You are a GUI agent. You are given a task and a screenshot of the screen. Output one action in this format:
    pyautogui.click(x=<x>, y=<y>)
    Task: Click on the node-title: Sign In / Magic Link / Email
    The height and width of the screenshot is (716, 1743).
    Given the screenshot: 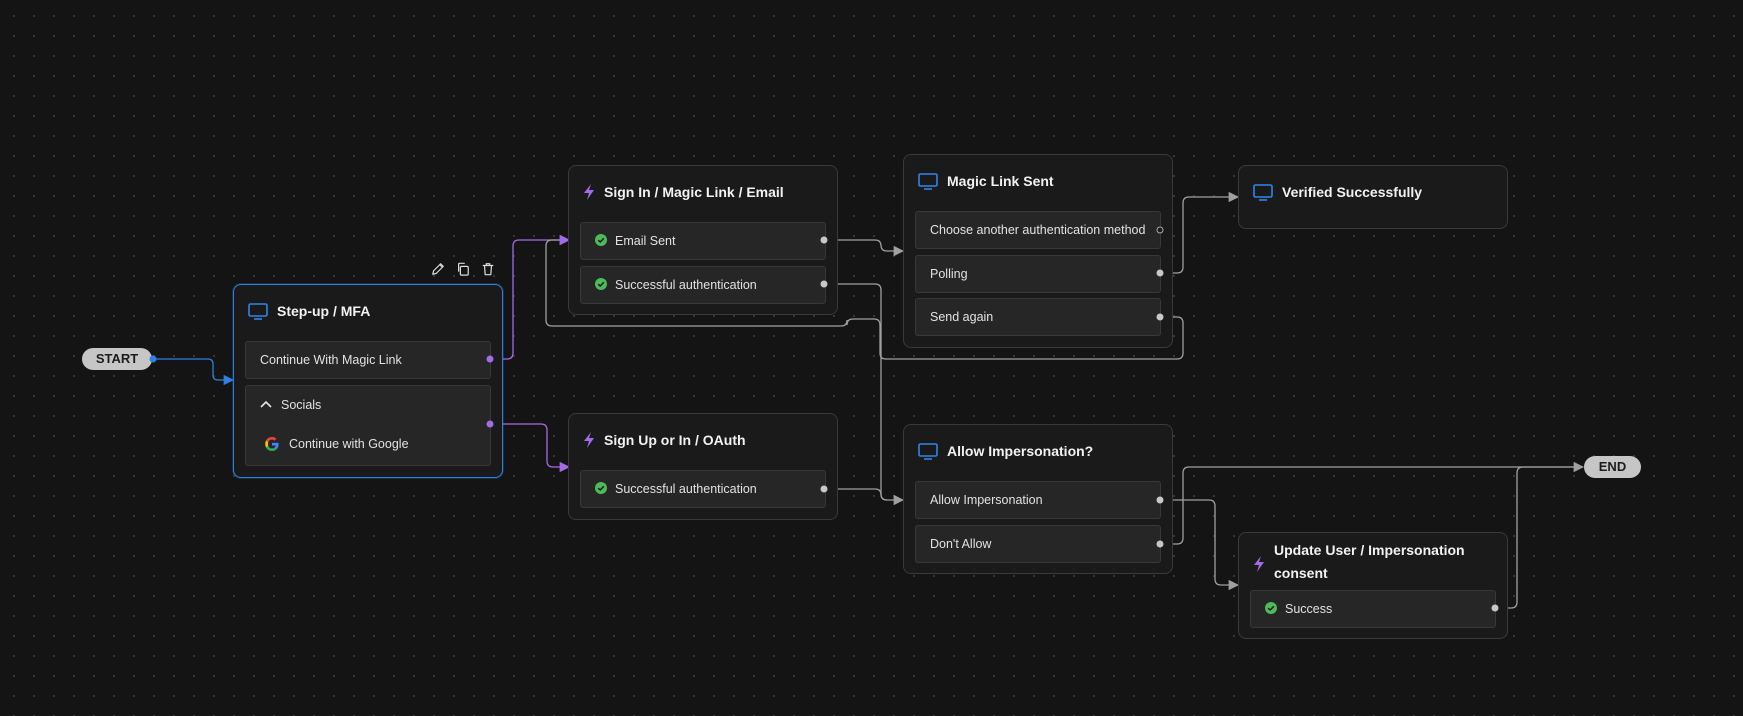 What is the action you would take?
    pyautogui.click(x=694, y=191)
    